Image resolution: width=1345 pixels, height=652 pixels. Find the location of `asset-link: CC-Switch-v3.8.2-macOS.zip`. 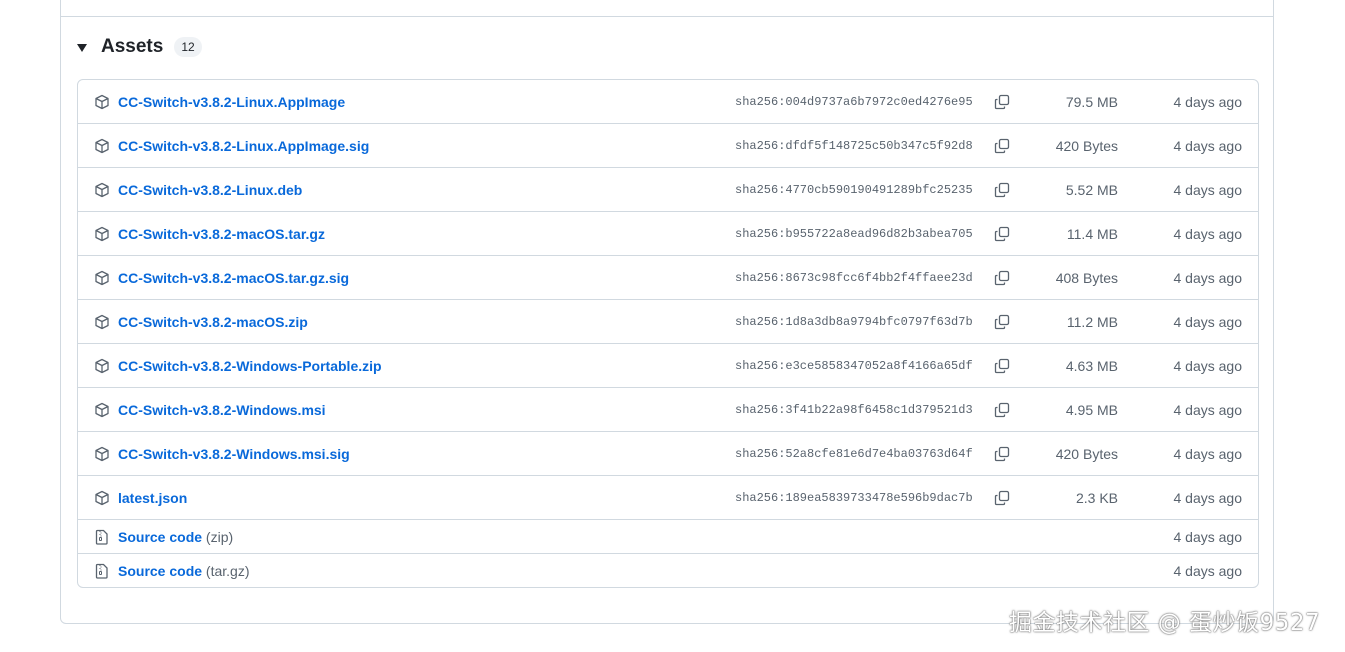

asset-link: CC-Switch-v3.8.2-macOS.zip is located at coordinates (213, 322).